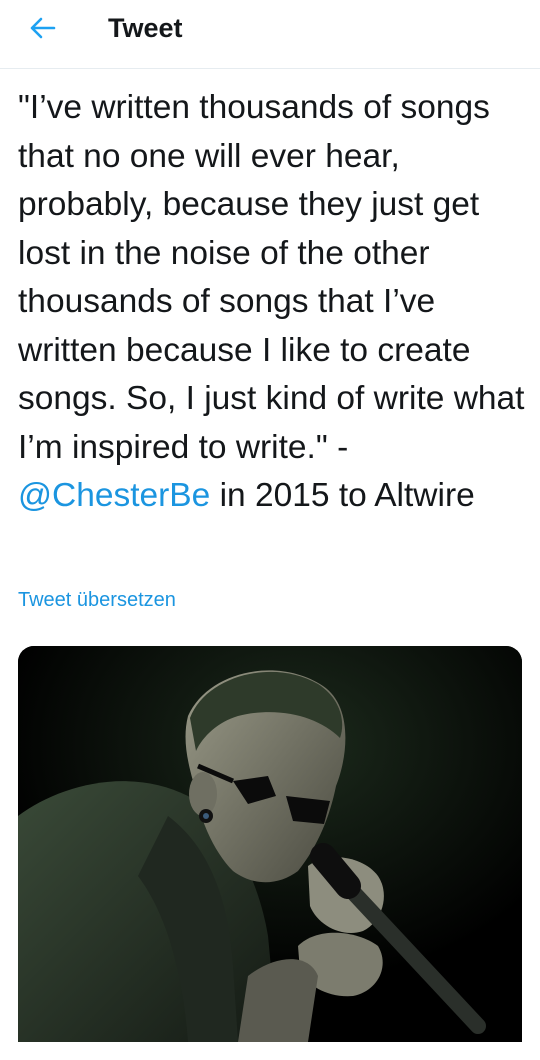  I want to click on mention-link: @ChesterBe, so click(114, 495).